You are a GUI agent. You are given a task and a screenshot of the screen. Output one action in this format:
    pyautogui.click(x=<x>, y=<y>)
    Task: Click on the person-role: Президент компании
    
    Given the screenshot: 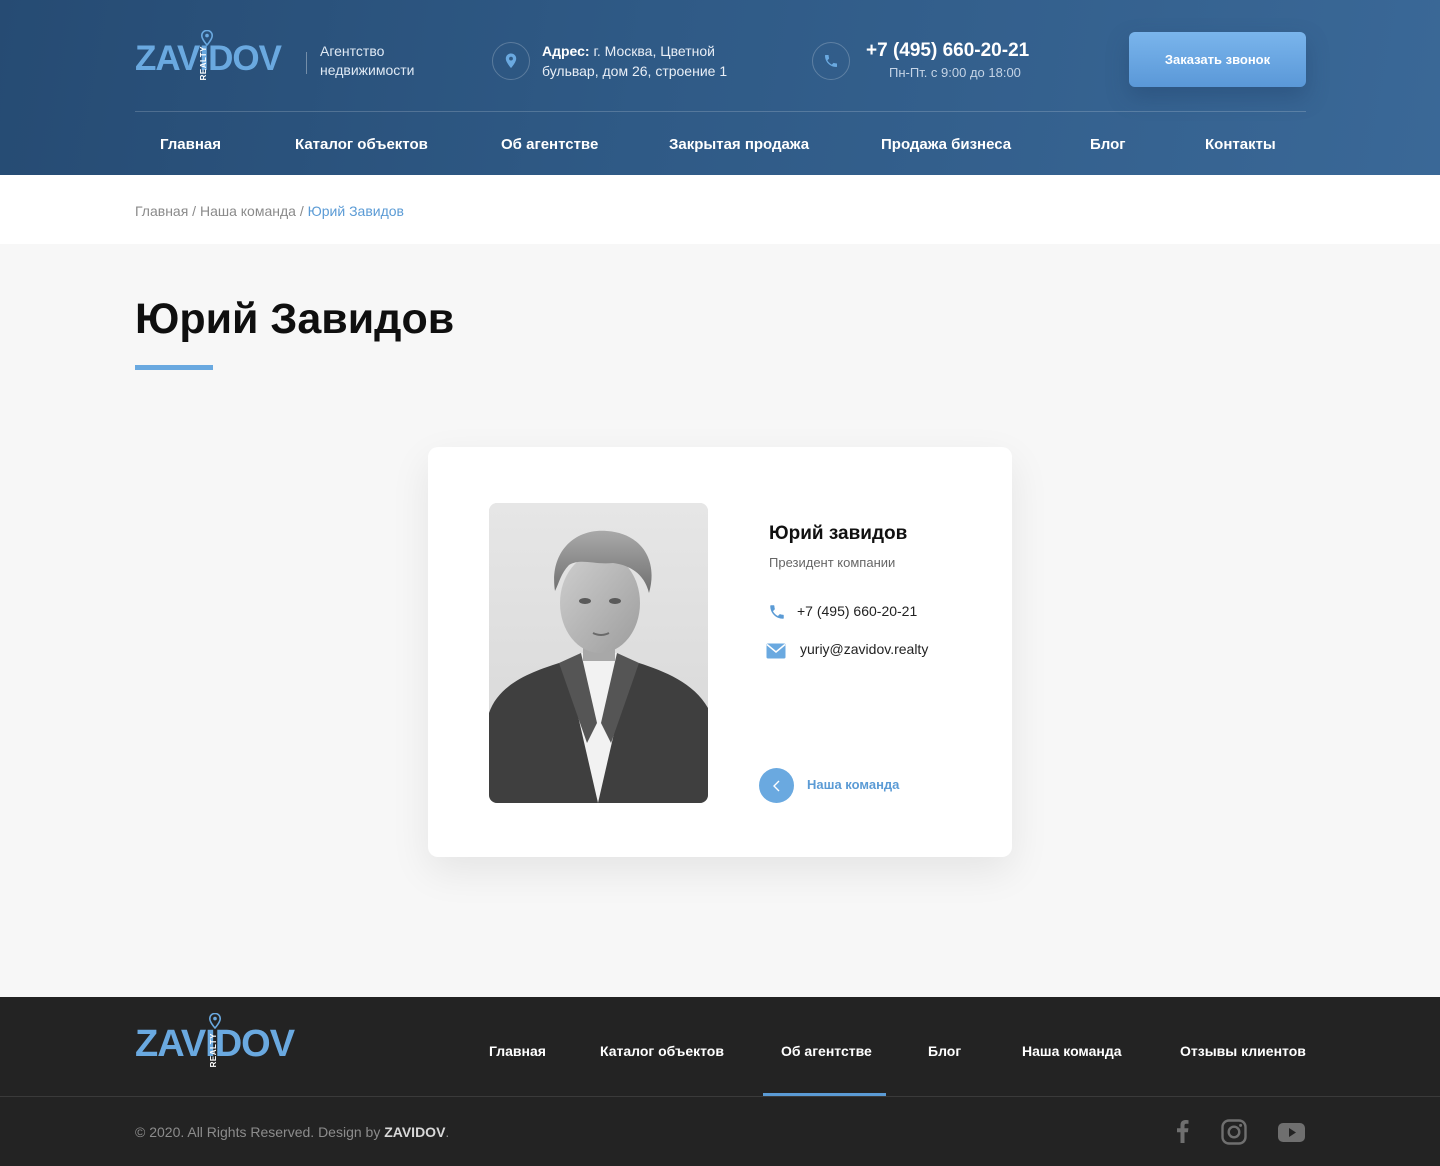 What is the action you would take?
    pyautogui.click(x=832, y=562)
    